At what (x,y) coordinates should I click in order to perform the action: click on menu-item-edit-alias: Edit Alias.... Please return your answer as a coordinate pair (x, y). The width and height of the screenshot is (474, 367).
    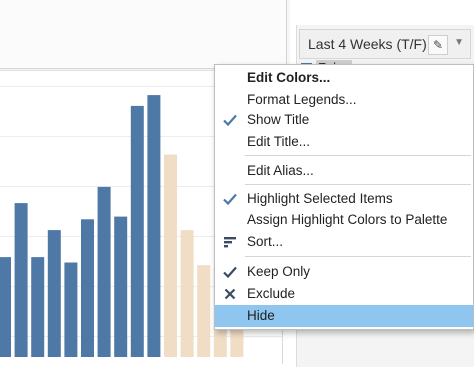
    Looking at the image, I should click on (344, 171).